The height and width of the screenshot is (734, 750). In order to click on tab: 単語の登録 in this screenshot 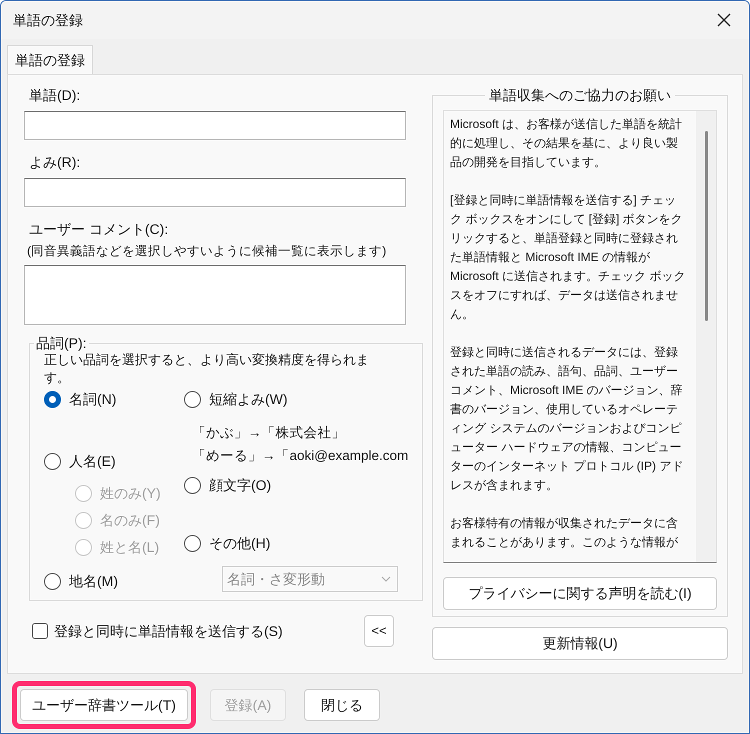, I will do `click(50, 59)`.